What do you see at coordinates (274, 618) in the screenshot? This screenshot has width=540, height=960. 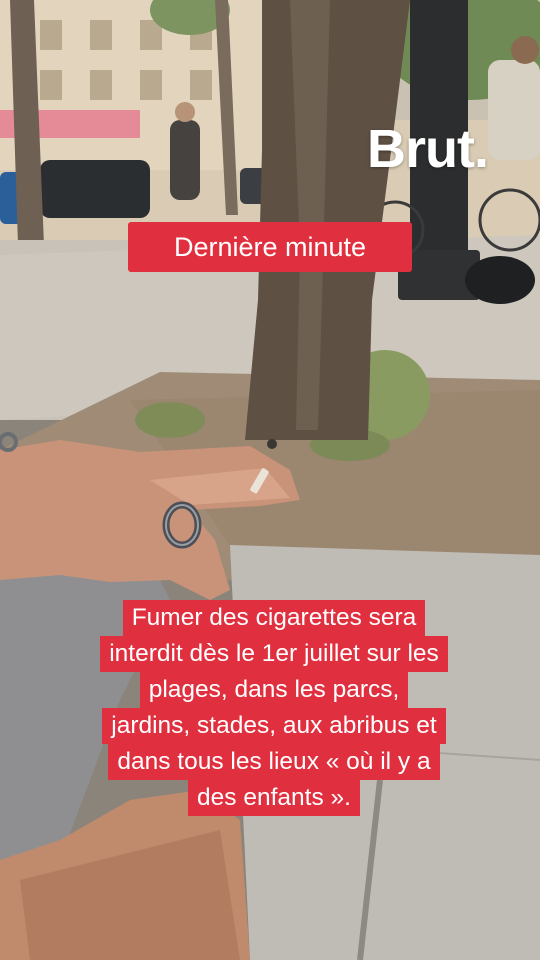 I see `caption-line: Fumer des cigarettes sera` at bounding box center [274, 618].